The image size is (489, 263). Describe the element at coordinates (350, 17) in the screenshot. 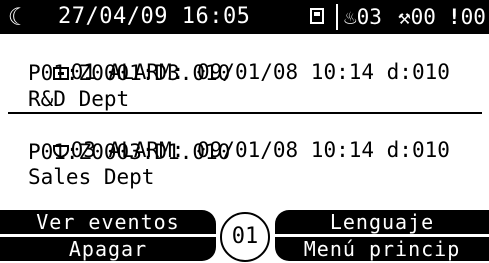

I see `fire-icon: ♨` at that location.